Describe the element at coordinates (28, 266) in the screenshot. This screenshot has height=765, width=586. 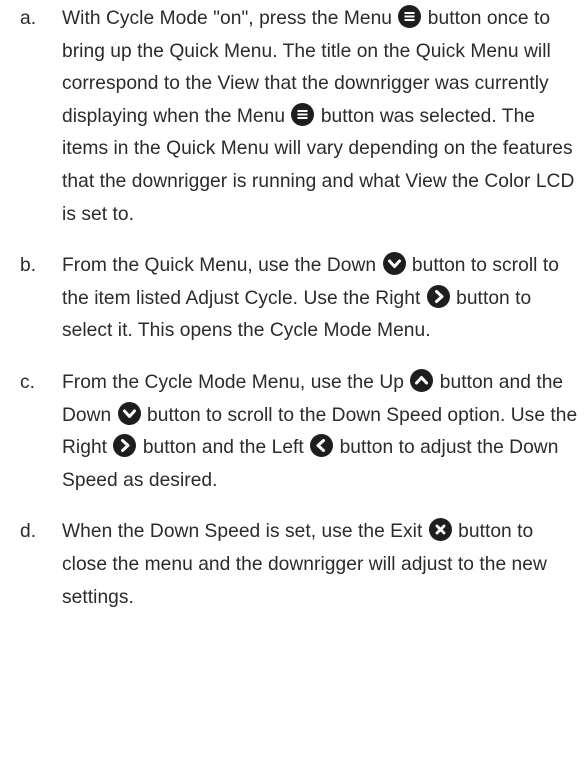
I see `step-marker: b.` at that location.